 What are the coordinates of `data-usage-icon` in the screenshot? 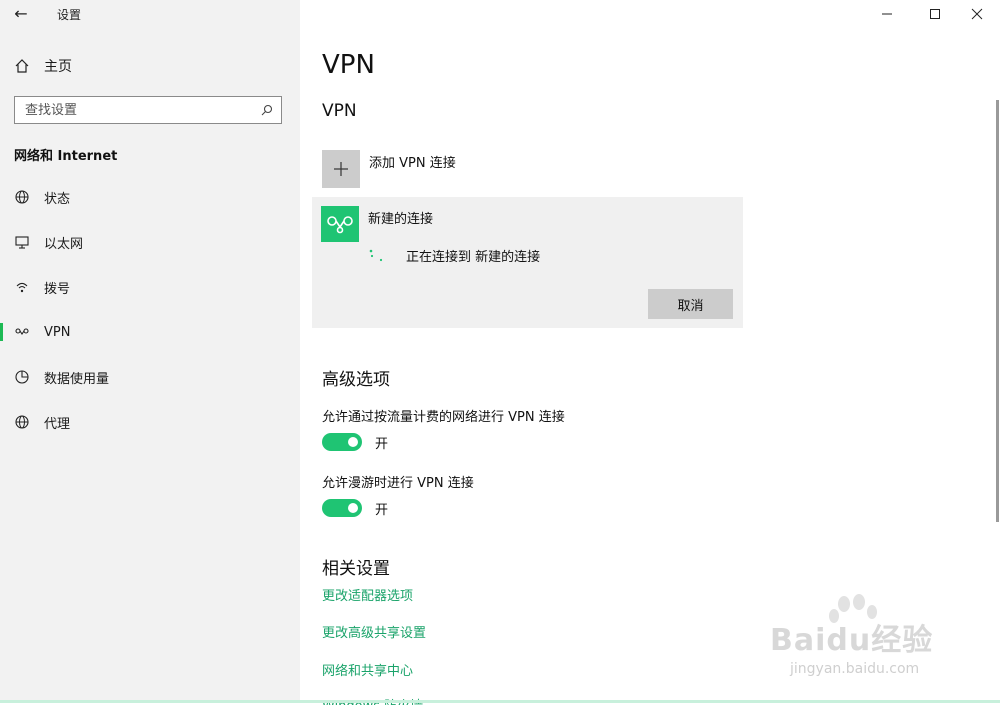 It's located at (22, 377).